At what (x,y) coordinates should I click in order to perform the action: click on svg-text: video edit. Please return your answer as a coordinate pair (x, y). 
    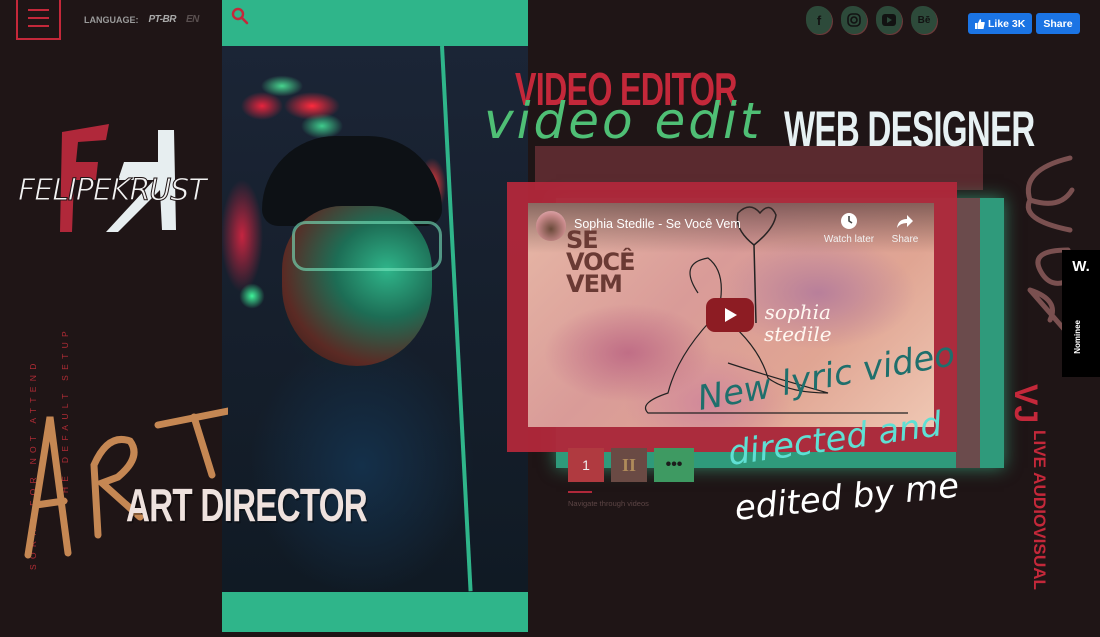
    Looking at the image, I should click on (623, 121).